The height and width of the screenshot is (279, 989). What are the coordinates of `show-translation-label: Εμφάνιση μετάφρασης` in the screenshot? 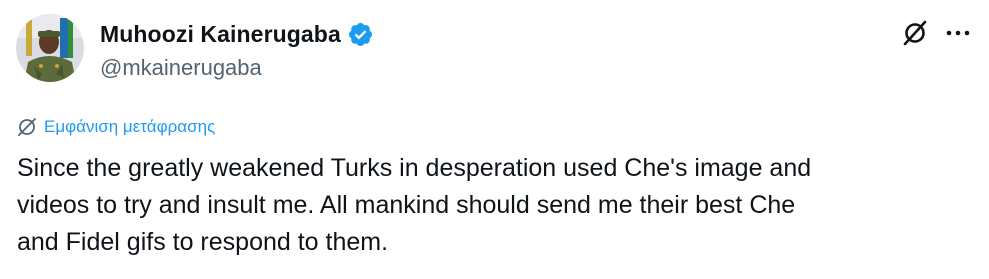 It's located at (130, 126).